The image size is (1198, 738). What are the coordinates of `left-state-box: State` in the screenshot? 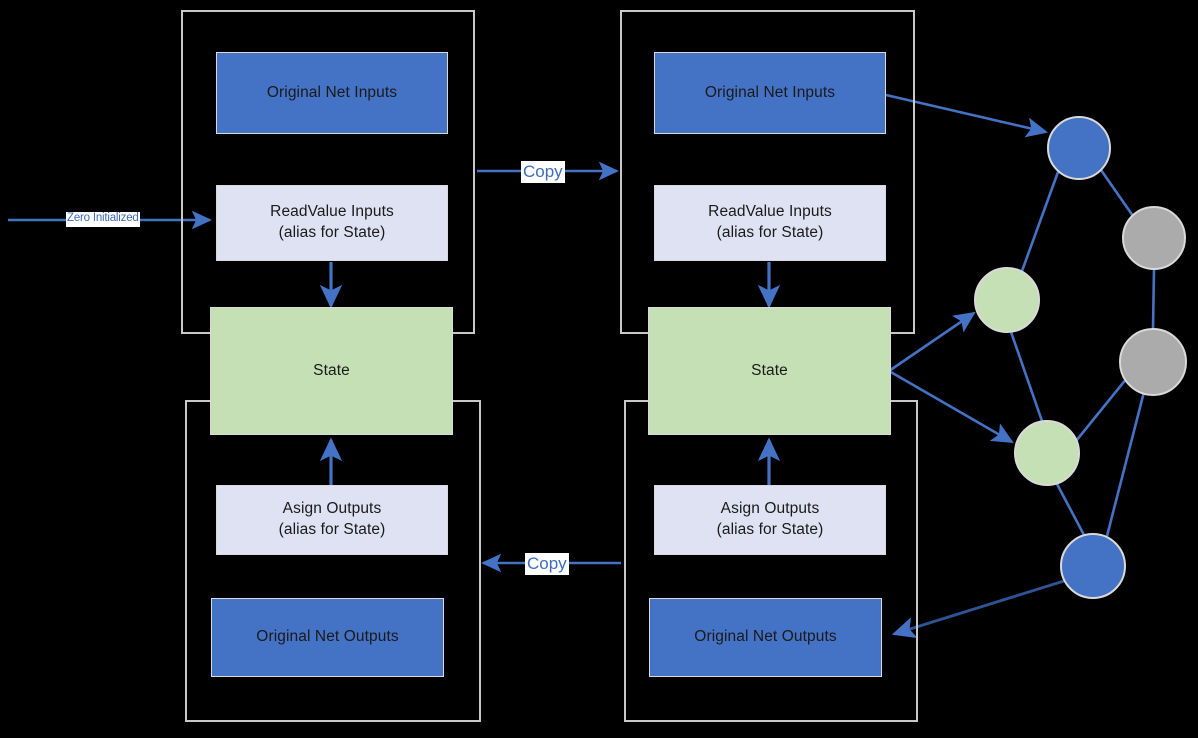 It's located at (331, 371).